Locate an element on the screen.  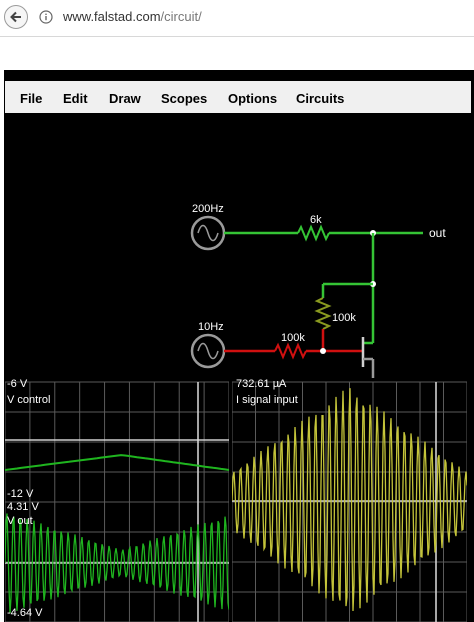
ac-source-200hz is located at coordinates (208, 233).